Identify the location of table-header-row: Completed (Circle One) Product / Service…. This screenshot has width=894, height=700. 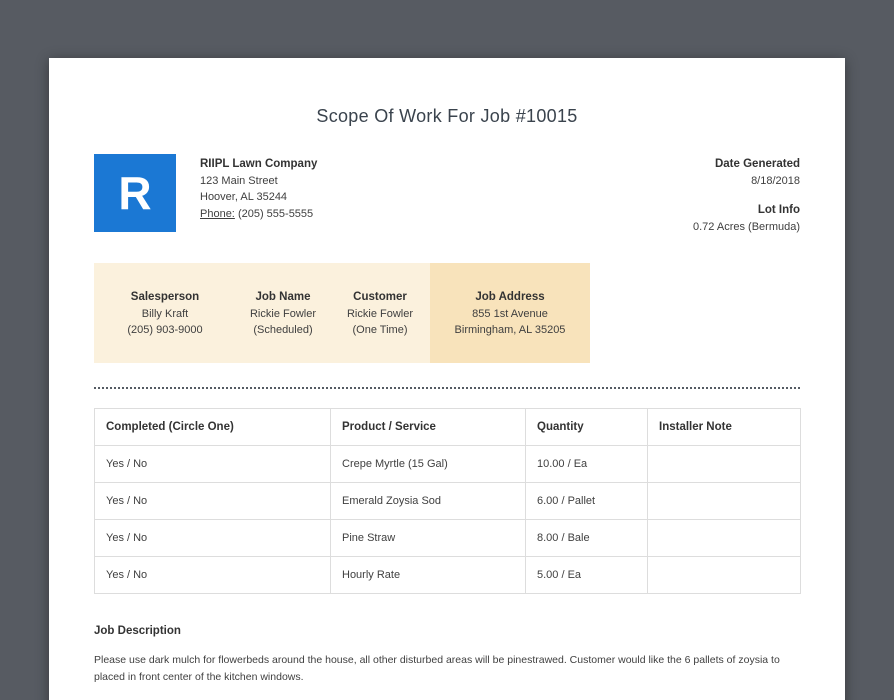
(447, 427).